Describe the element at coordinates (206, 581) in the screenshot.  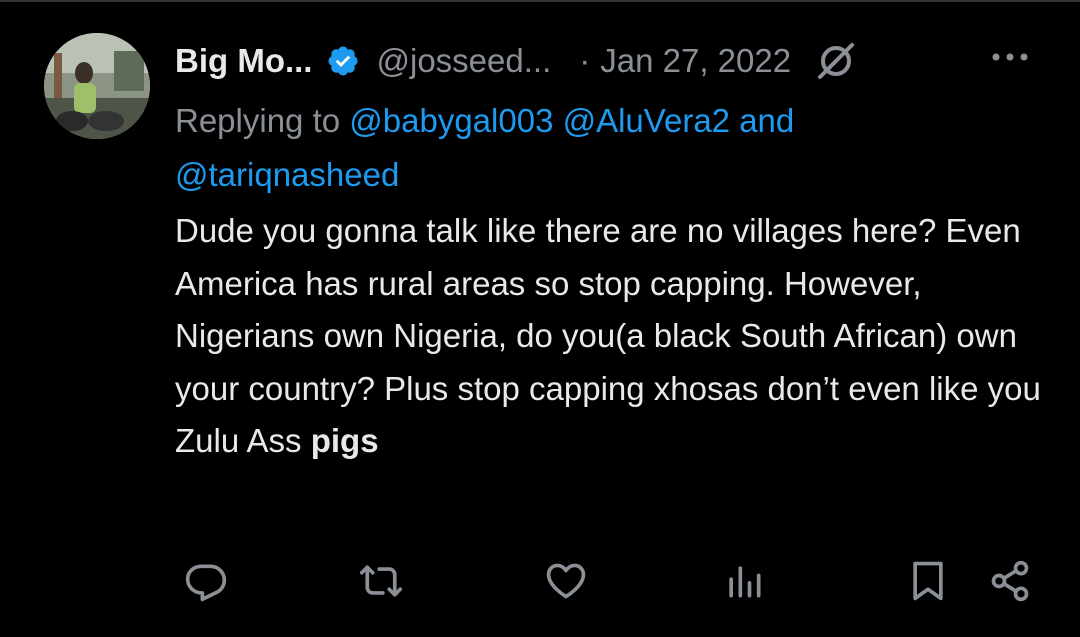
I see `reply-icon` at that location.